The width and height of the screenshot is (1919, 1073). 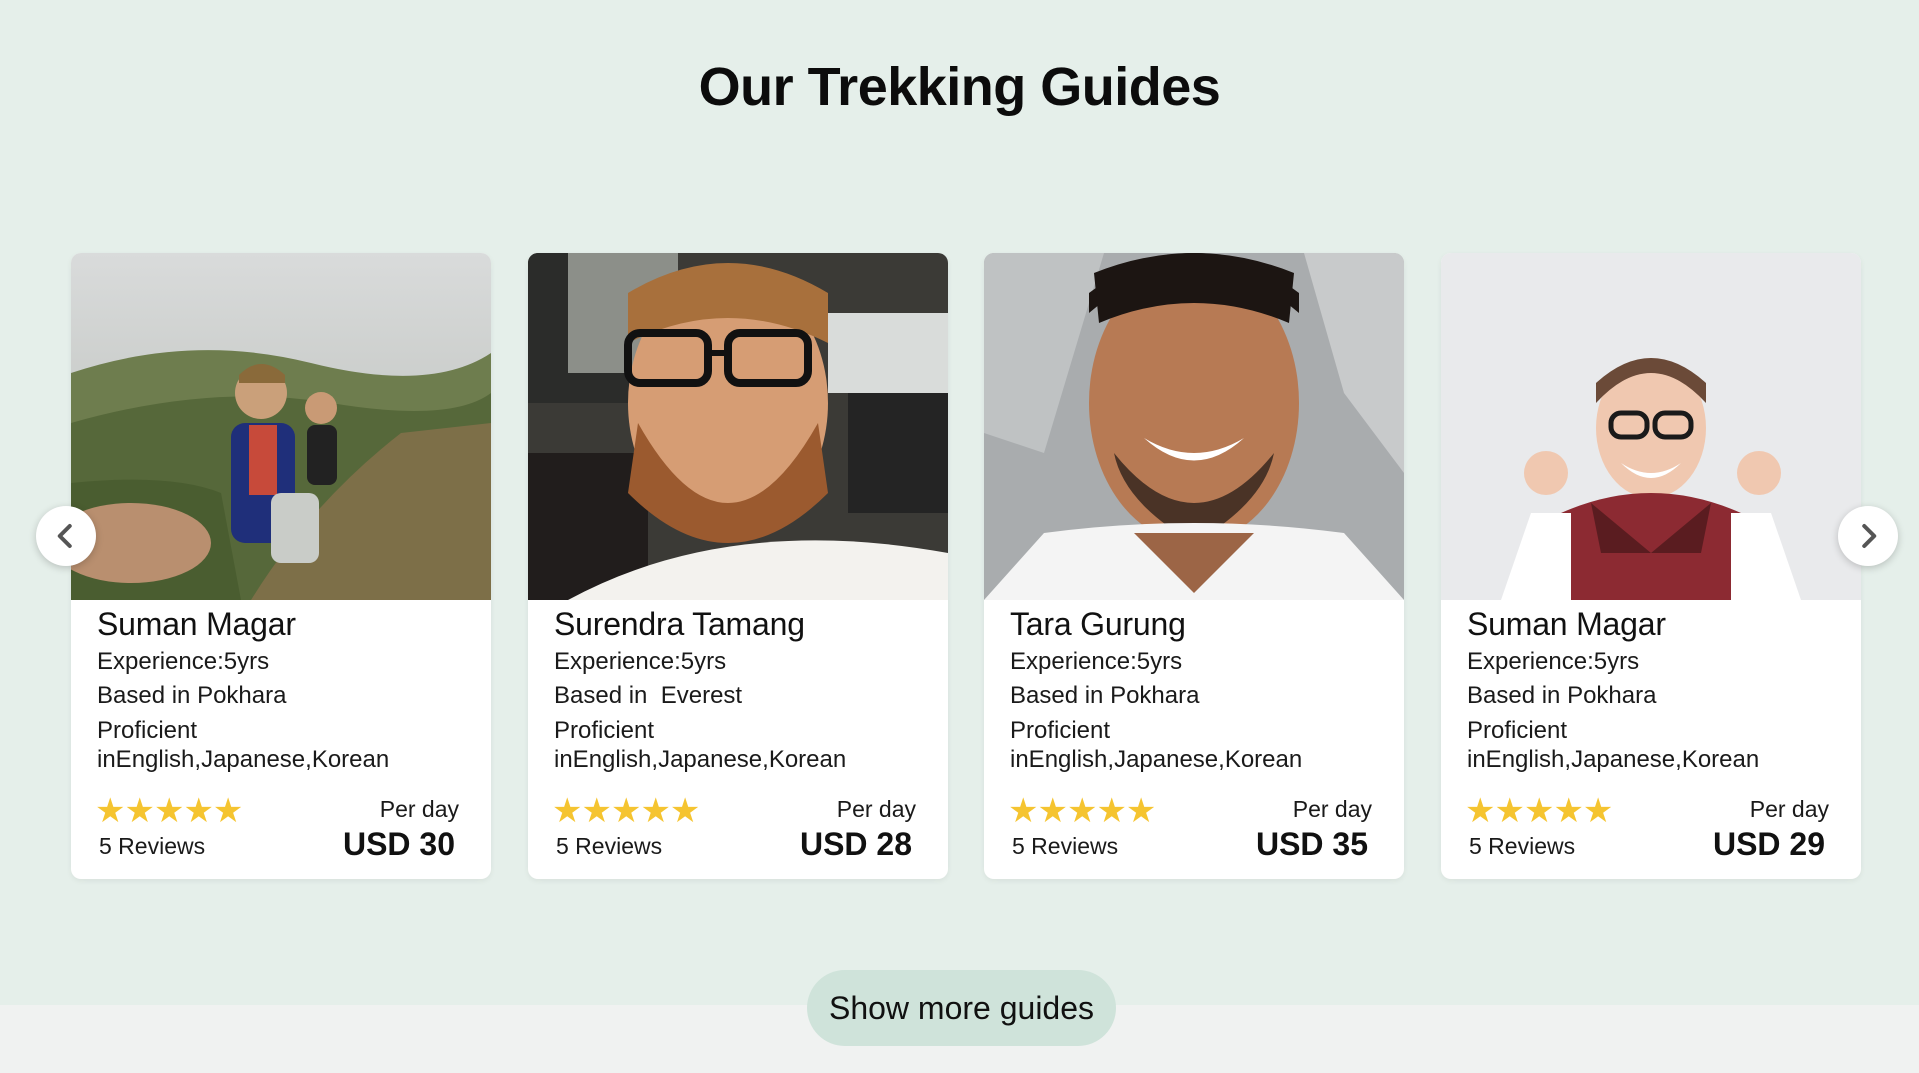 I want to click on chevron-right-icon, so click(x=1869, y=536).